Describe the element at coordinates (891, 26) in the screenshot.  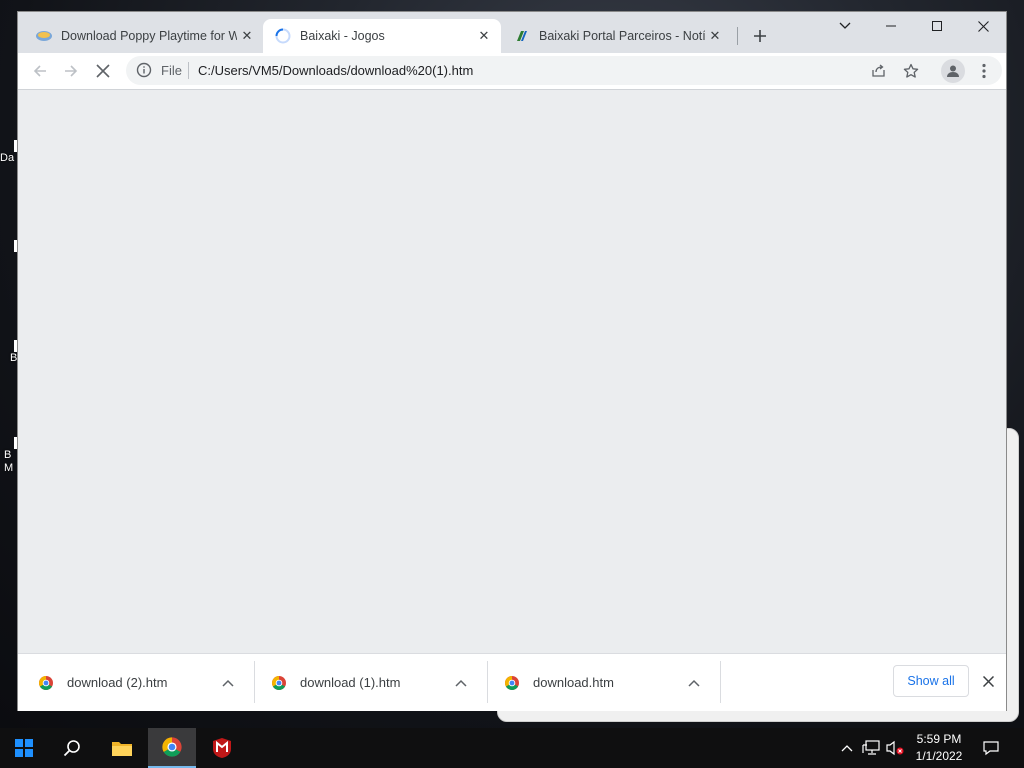
I see `minimize-icon` at that location.